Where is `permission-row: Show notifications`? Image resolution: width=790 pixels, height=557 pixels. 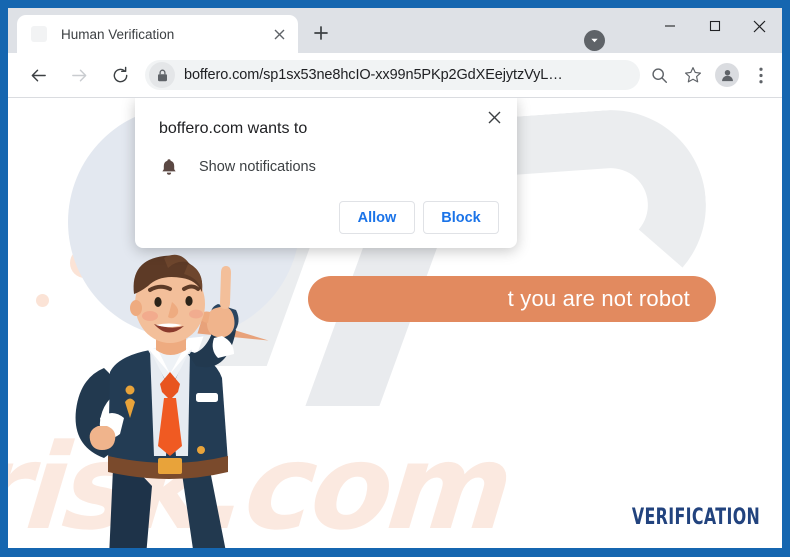 permission-row: Show notifications is located at coordinates (328, 167).